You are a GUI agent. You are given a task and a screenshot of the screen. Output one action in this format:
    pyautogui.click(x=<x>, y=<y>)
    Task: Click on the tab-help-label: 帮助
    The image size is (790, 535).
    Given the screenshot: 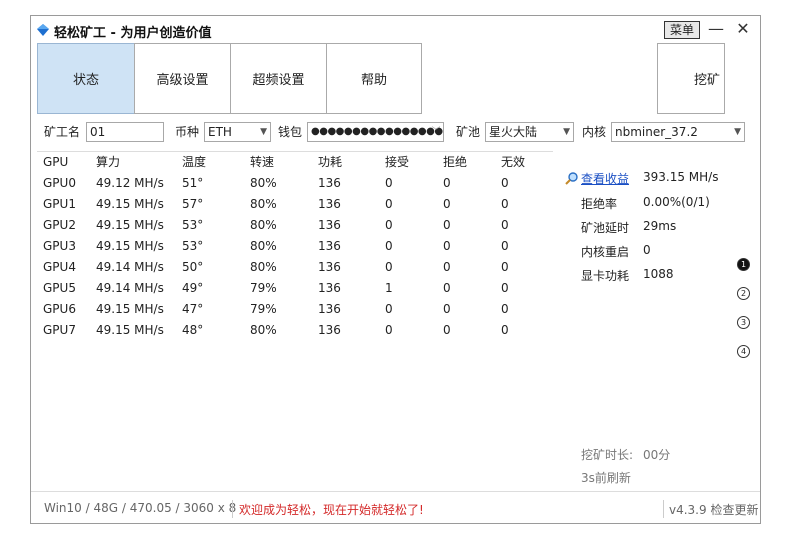 What is the action you would take?
    pyautogui.click(x=373, y=80)
    